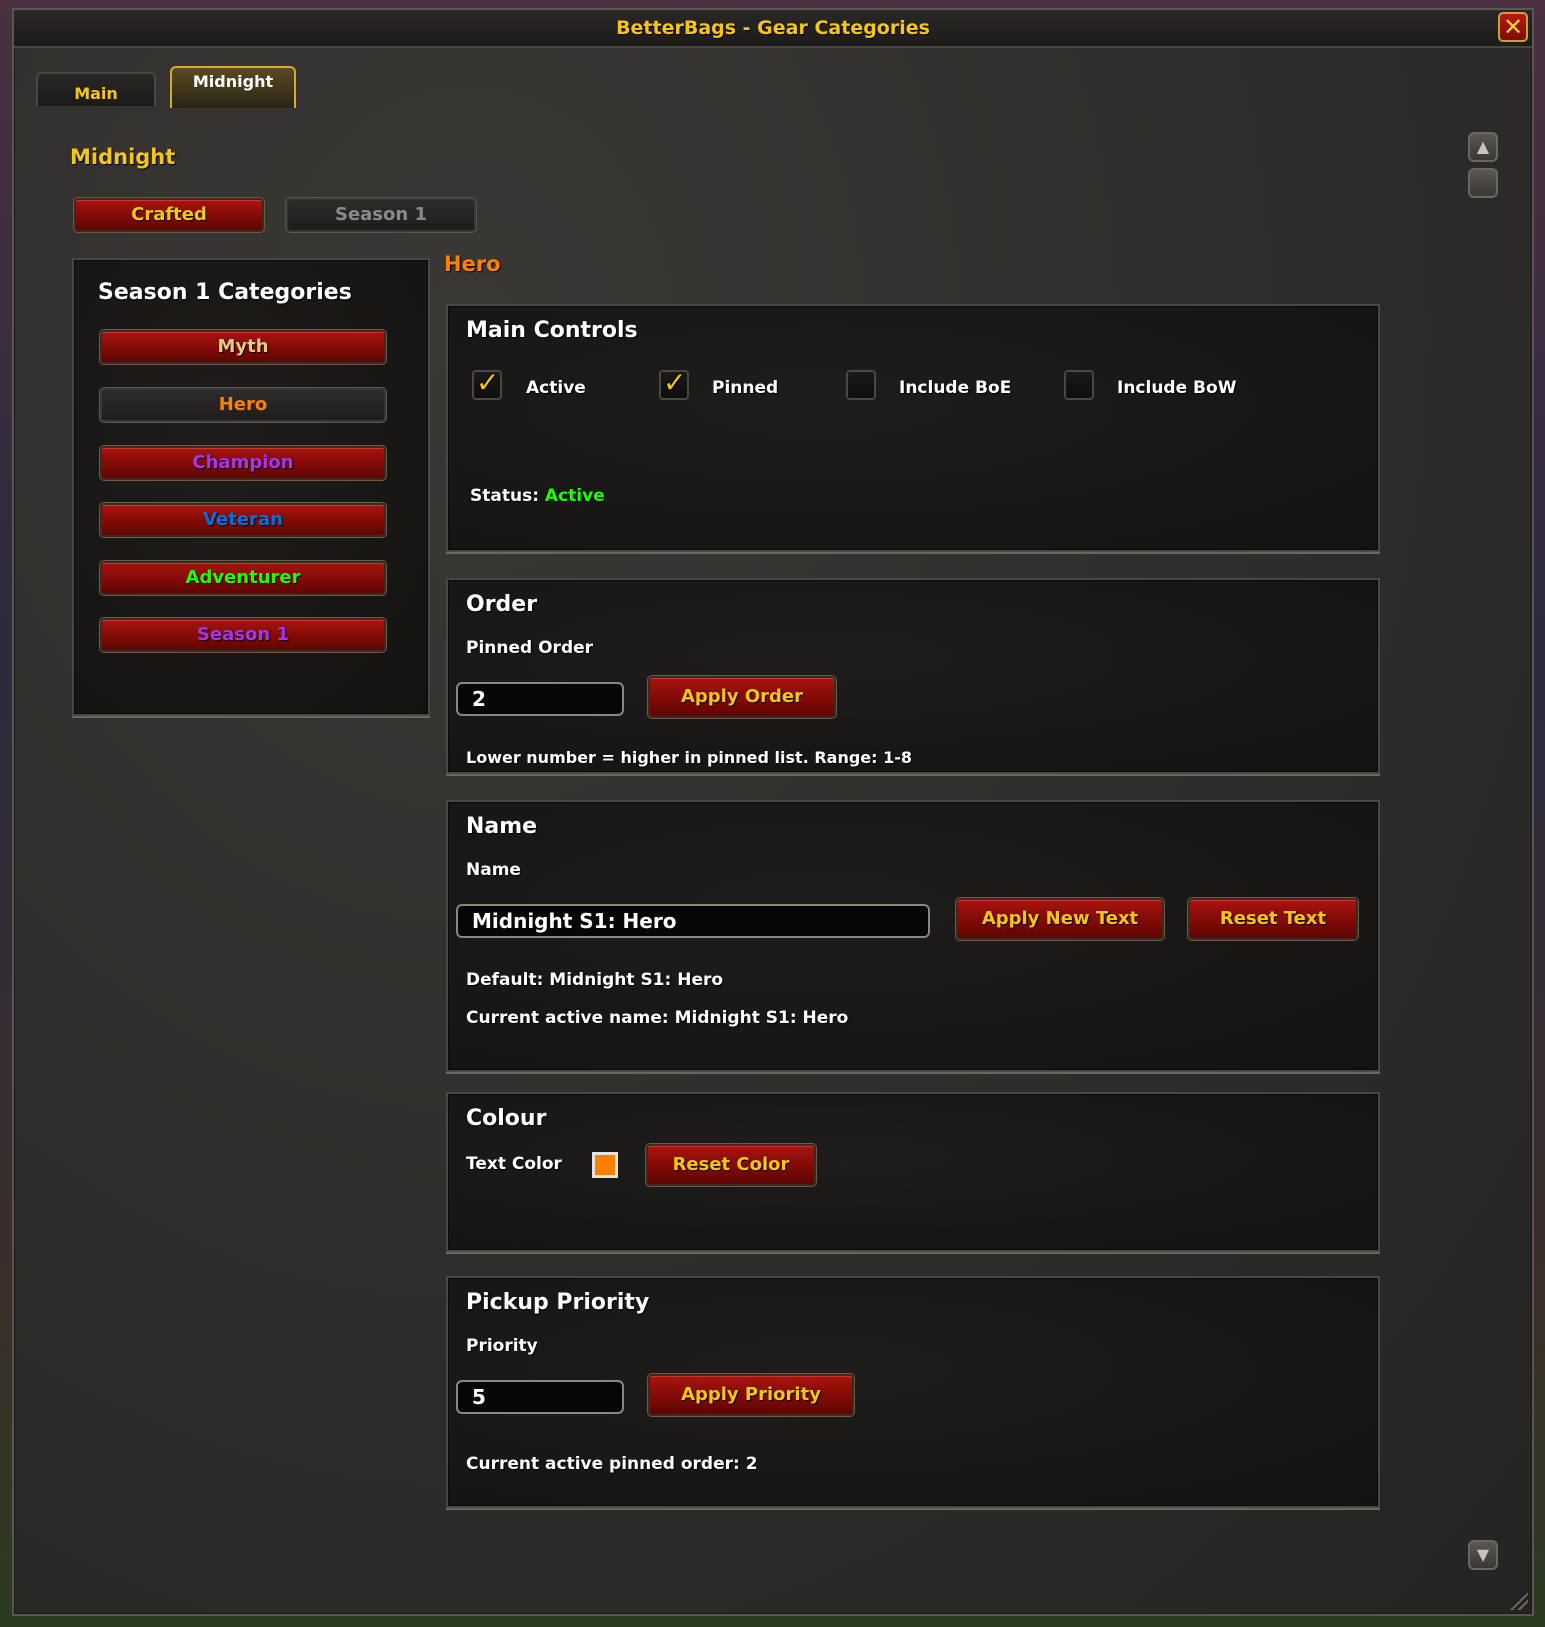  What do you see at coordinates (1060, 919) in the screenshot?
I see `apply-new-text-button: Apply New Text` at bounding box center [1060, 919].